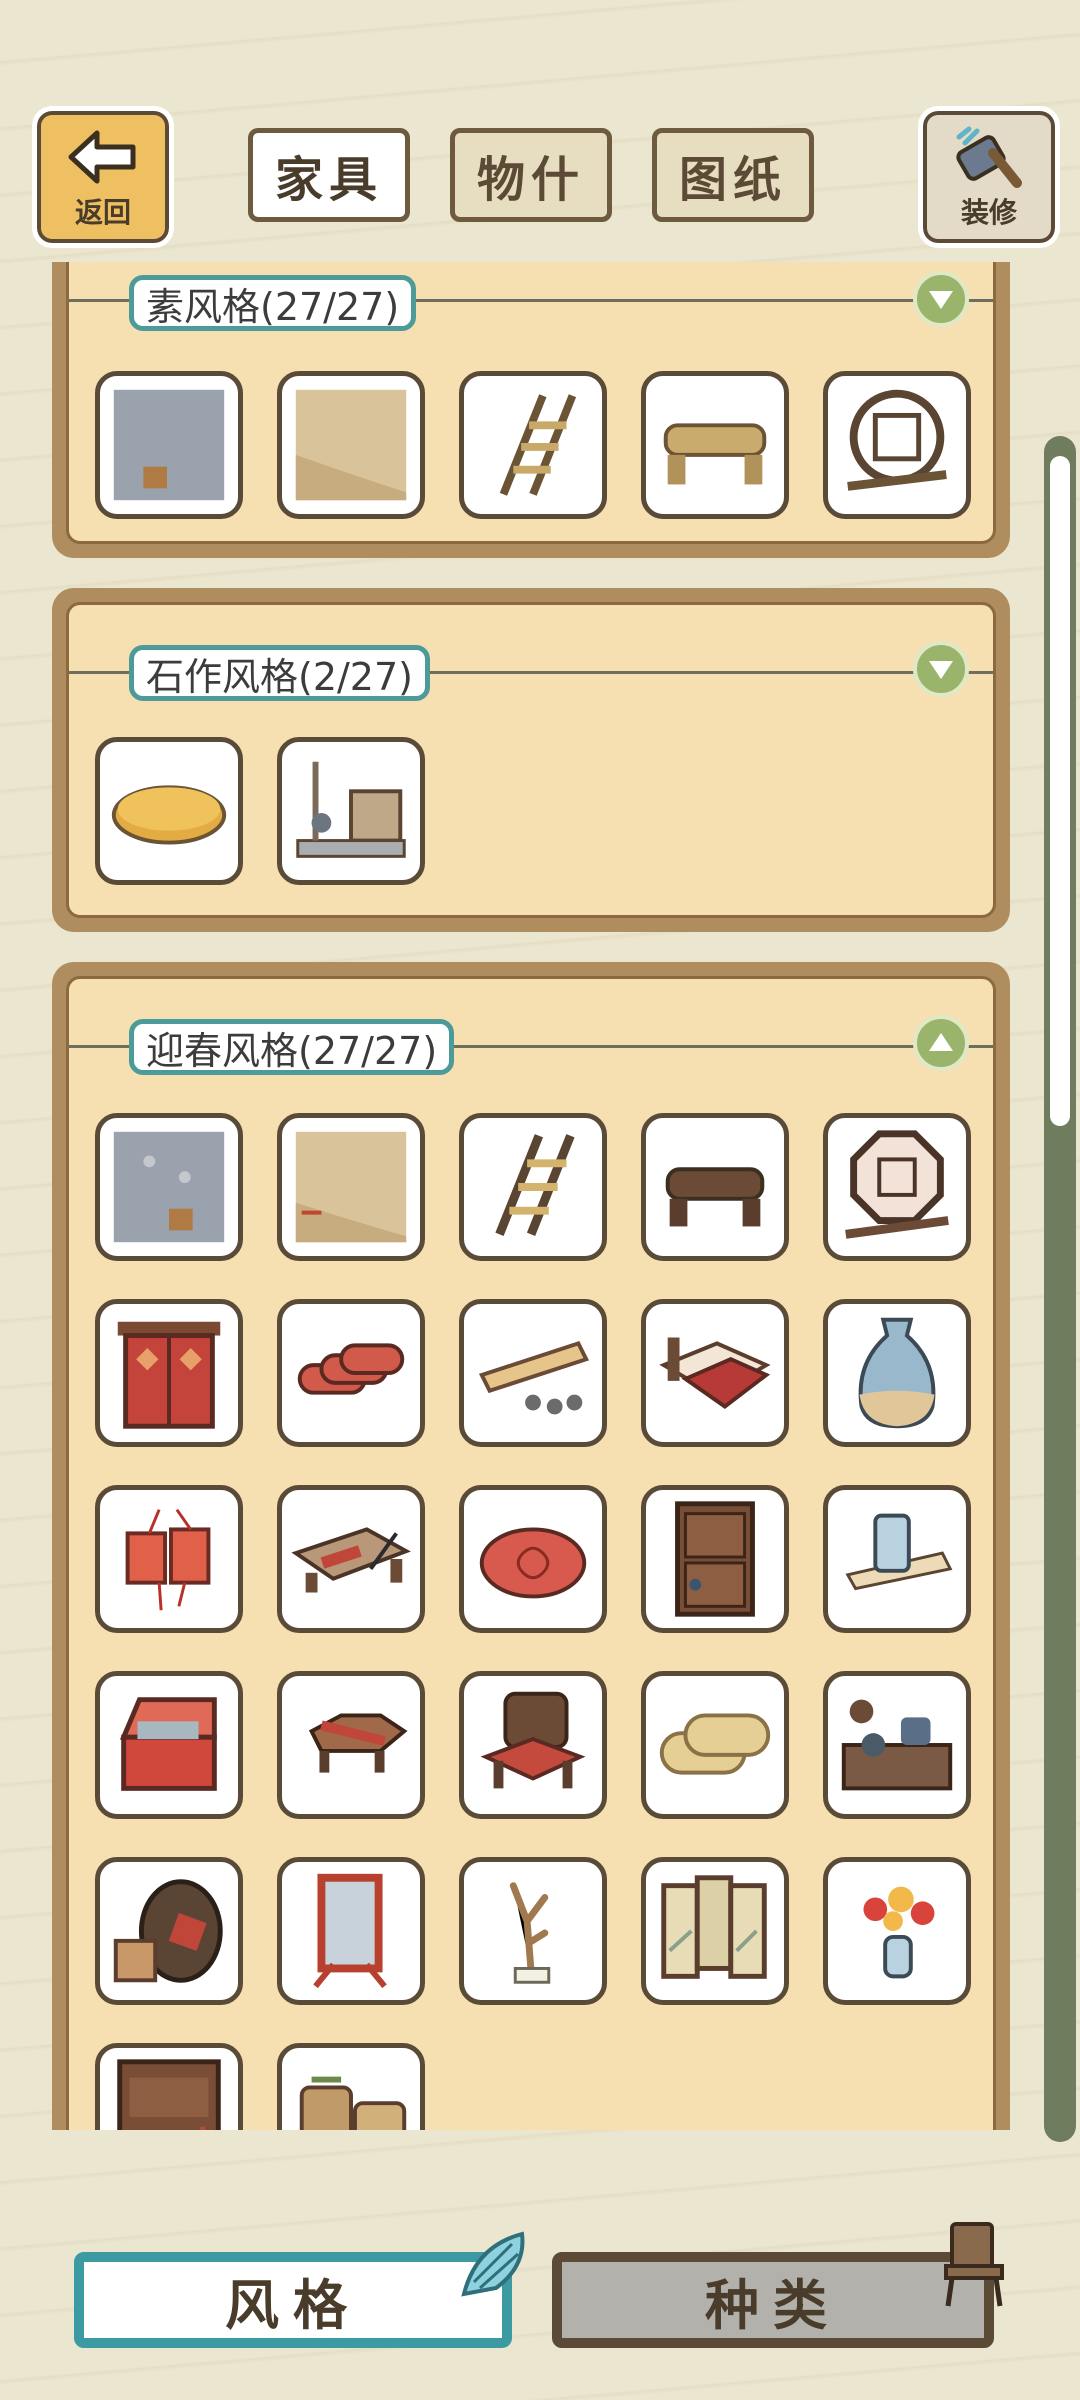 The width and height of the screenshot is (1080, 2400). I want to click on flower-vase-icon, so click(899, 1932).